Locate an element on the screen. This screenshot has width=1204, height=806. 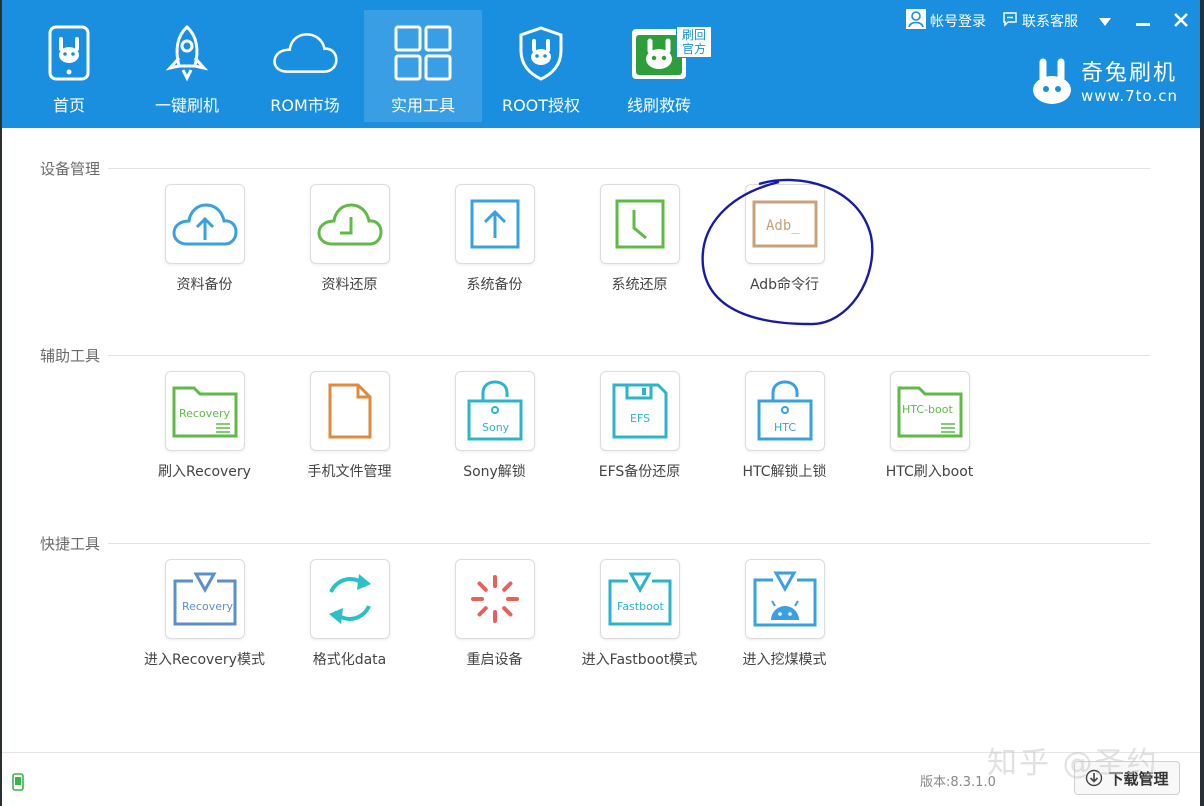
rocket-icon is located at coordinates (187, 53).